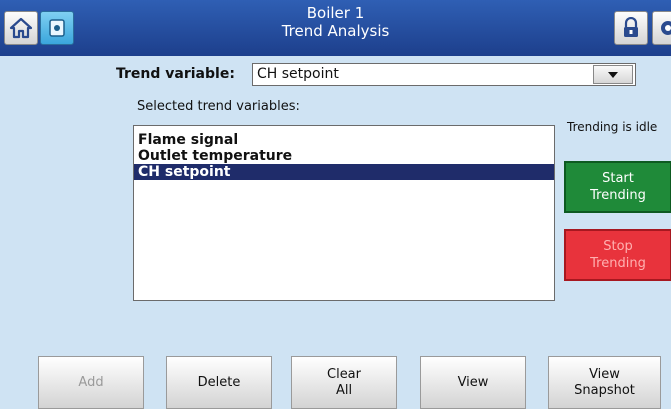  I want to click on title-bar: Boiler 1 Trend Analysis, so click(335, 28).